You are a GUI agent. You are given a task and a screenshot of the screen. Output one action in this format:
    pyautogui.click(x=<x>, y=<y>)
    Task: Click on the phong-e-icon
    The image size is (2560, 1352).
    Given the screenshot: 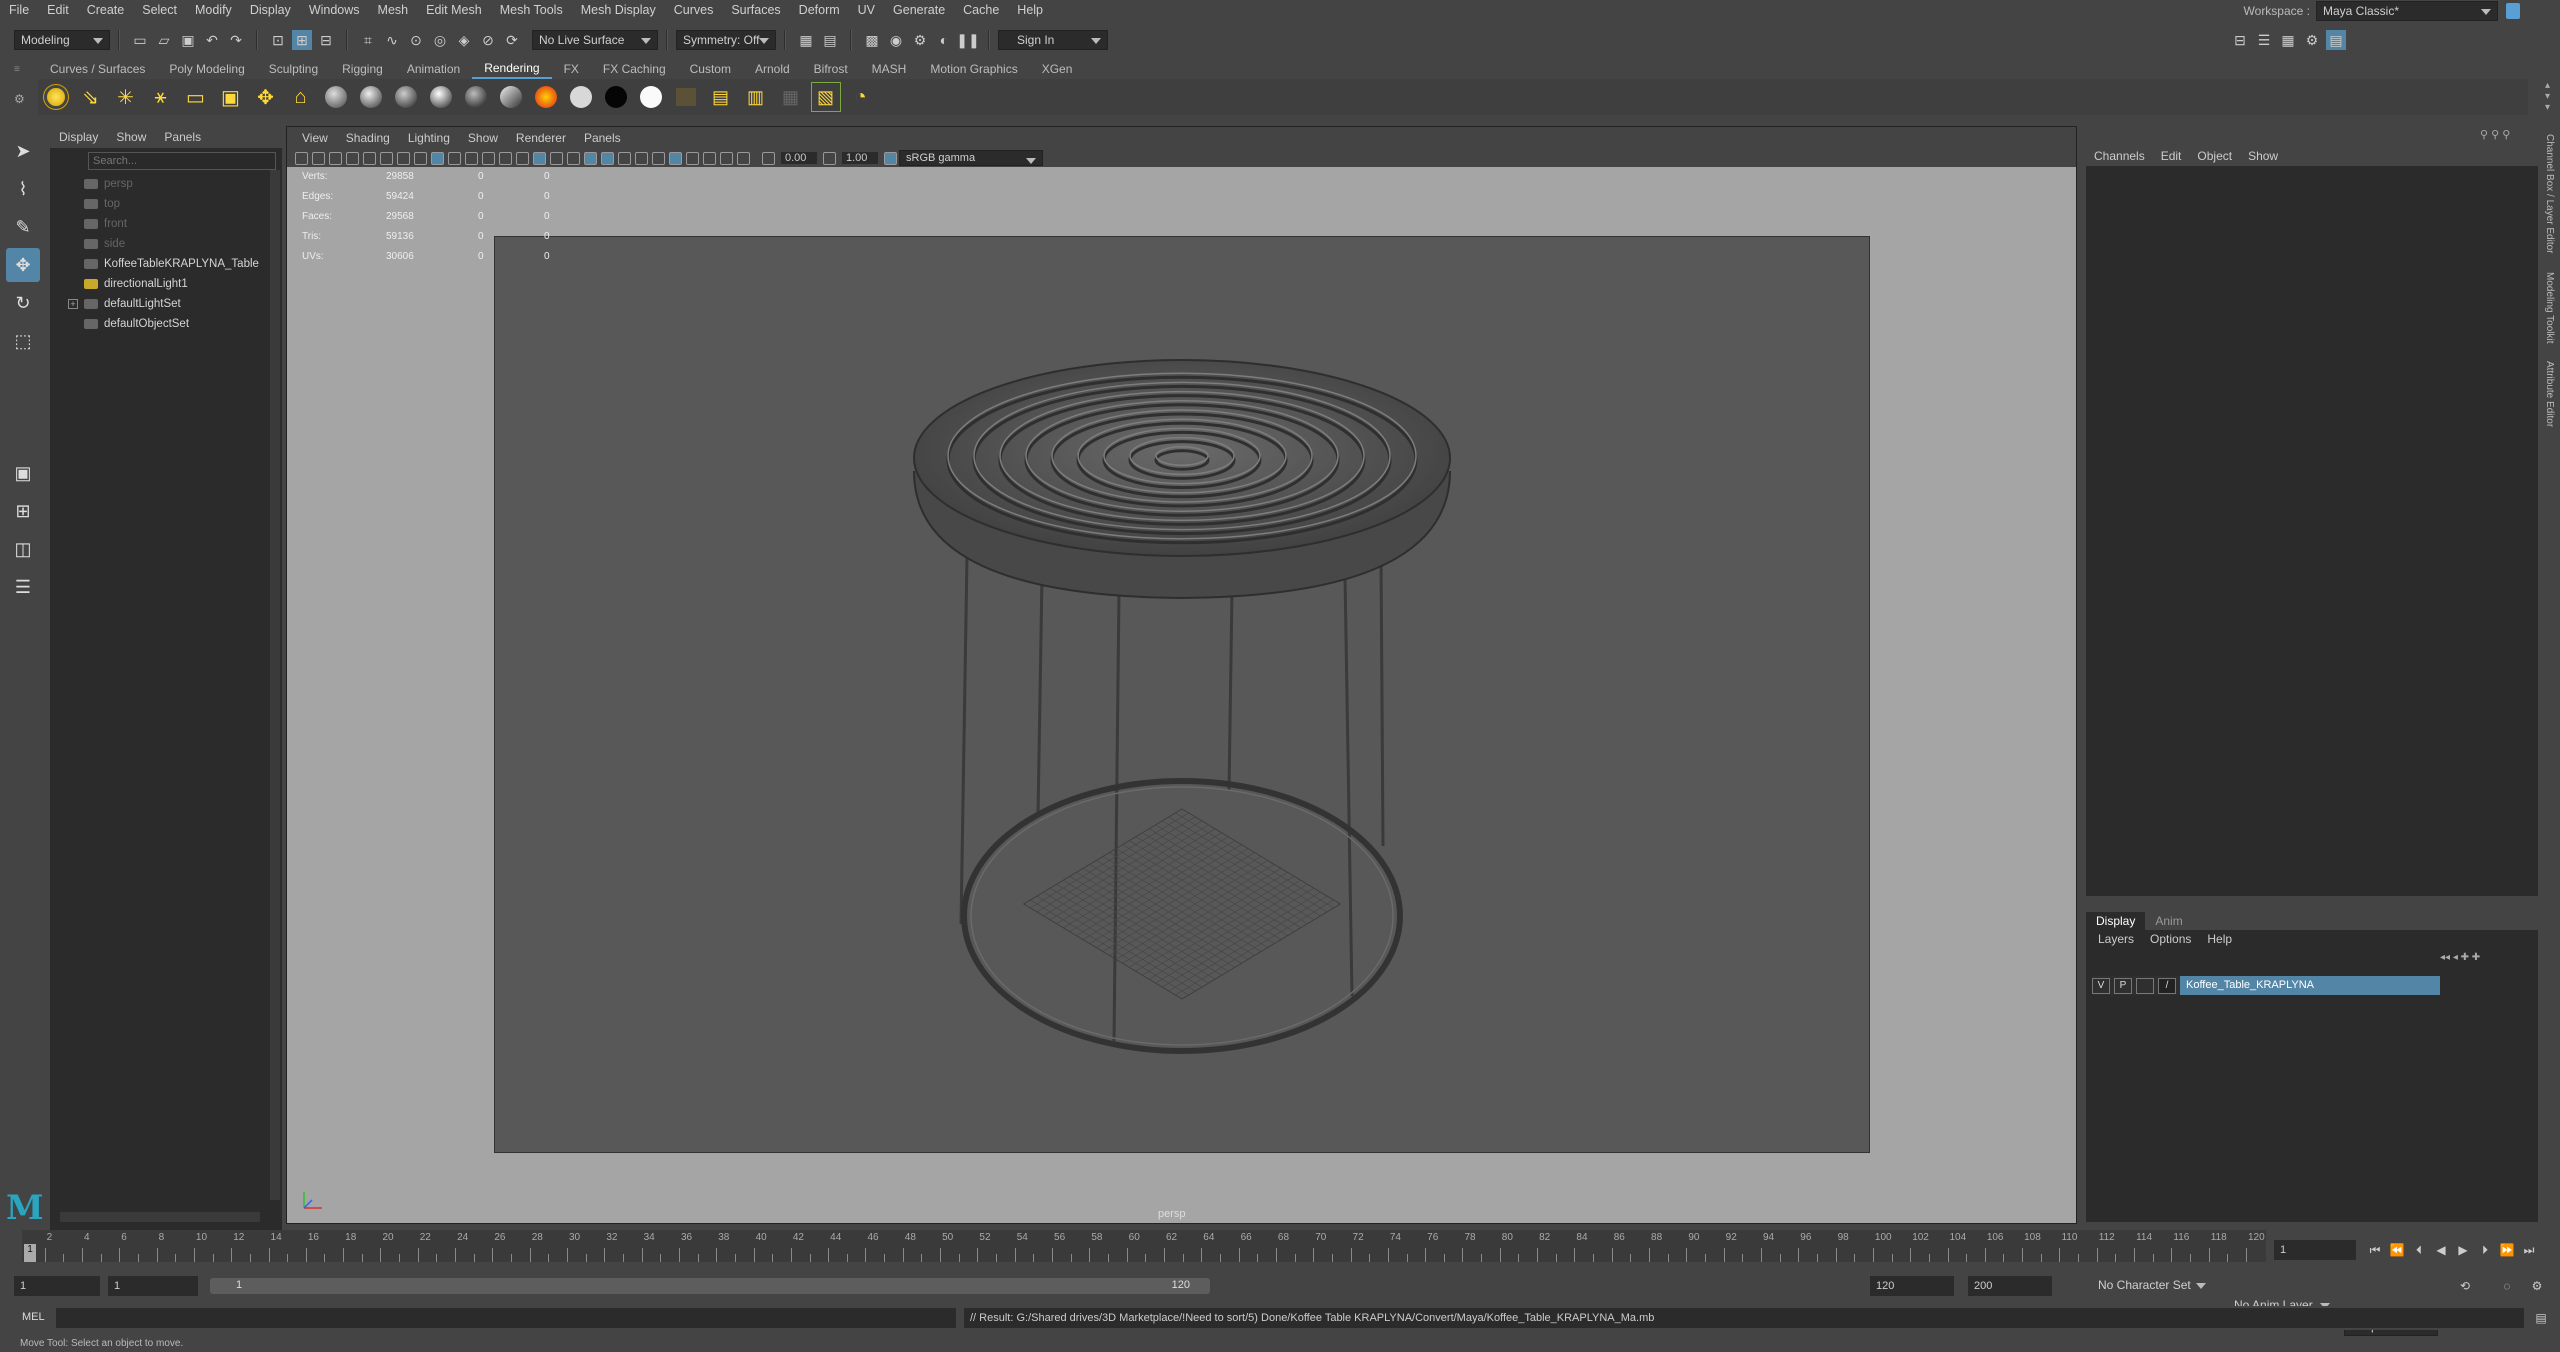 What is the action you would take?
    pyautogui.click(x=476, y=97)
    